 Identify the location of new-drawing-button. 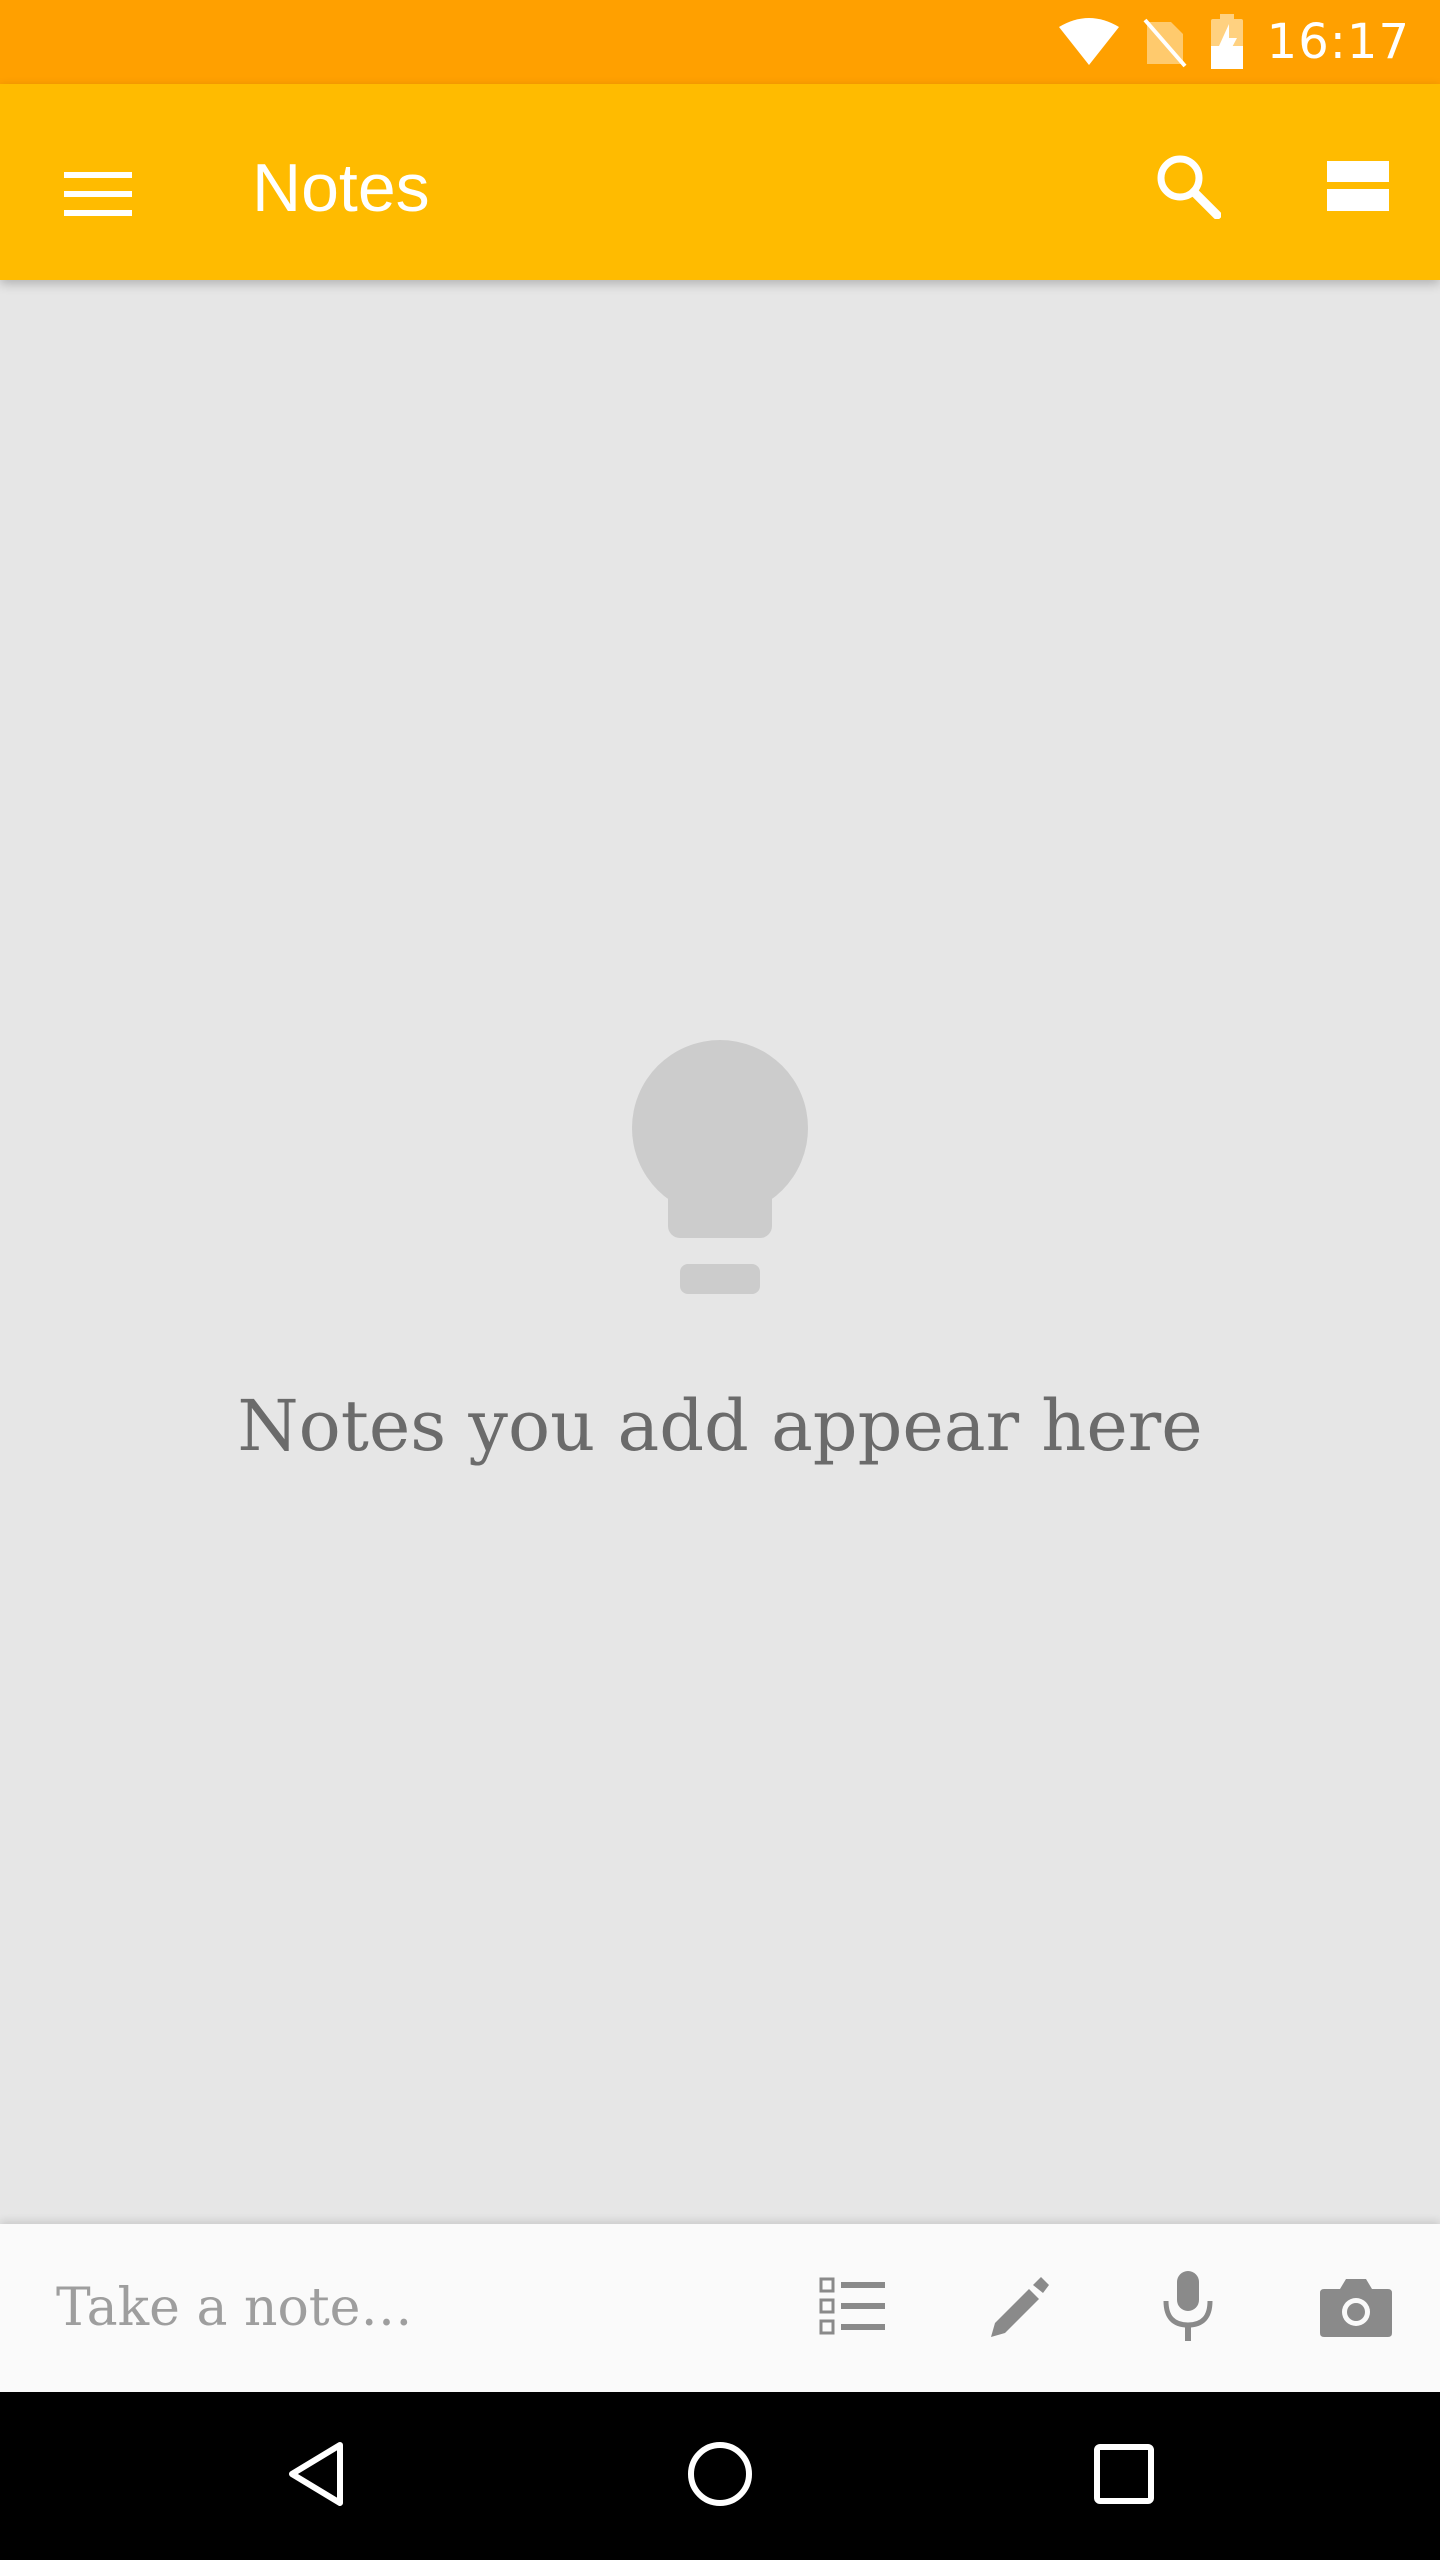
(1020, 2308).